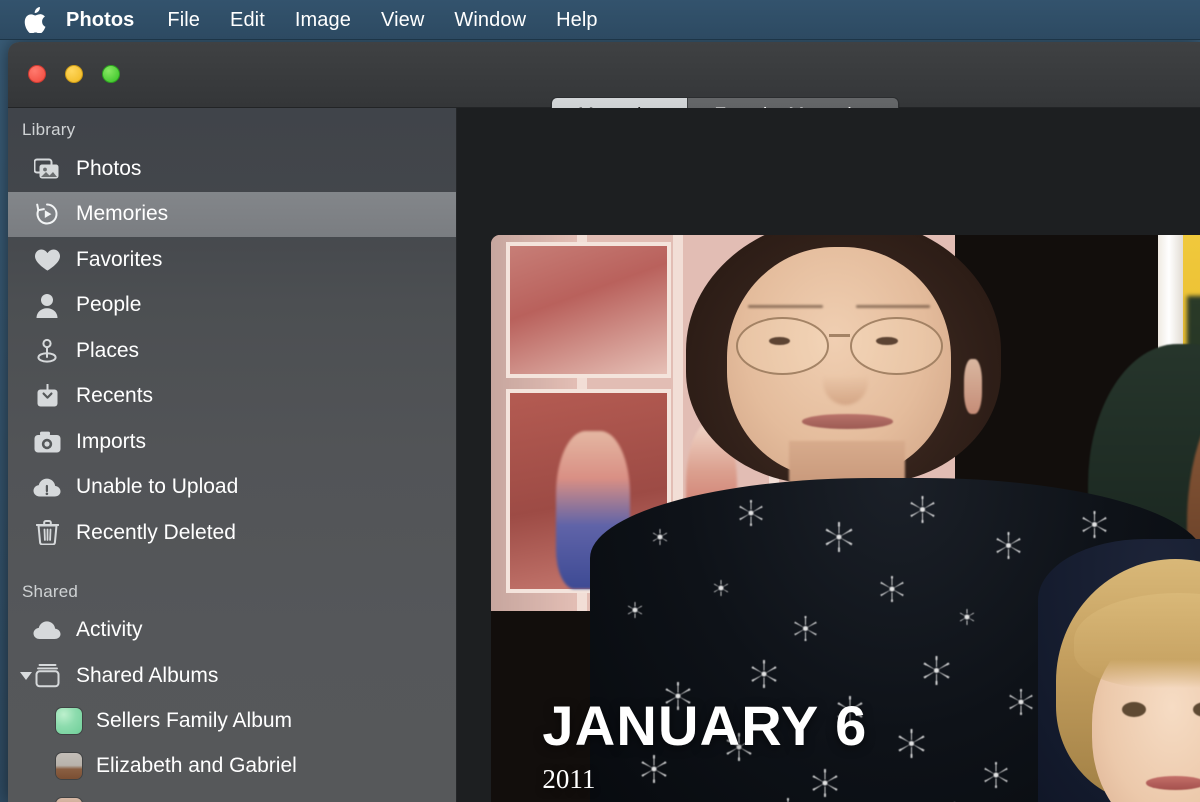 The image size is (1200, 802). Describe the element at coordinates (156, 532) in the screenshot. I see `sidebar-item-label: Recently Deleted` at that location.